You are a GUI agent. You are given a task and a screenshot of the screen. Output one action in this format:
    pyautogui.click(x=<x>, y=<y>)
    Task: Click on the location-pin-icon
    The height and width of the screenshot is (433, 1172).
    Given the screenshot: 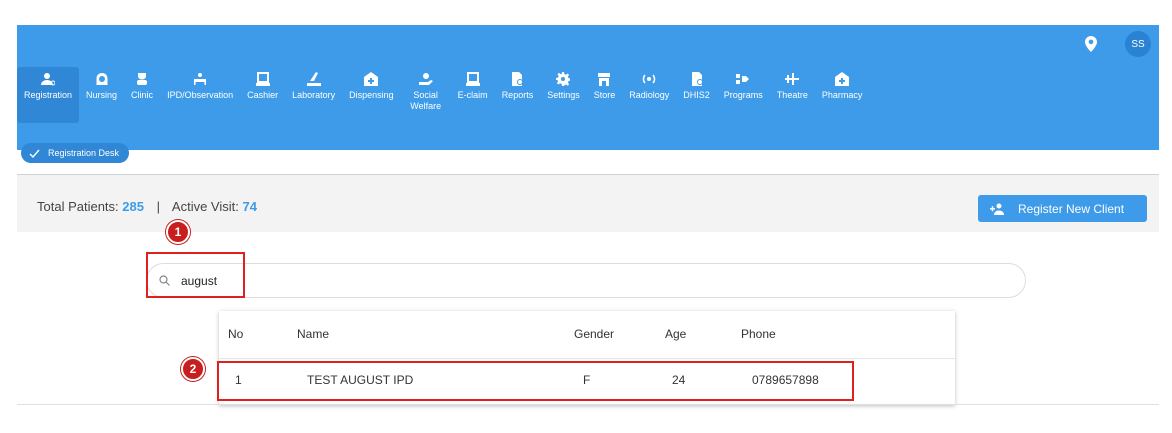 What is the action you would take?
    pyautogui.click(x=1091, y=44)
    